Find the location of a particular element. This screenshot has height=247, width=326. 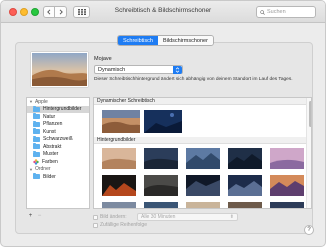

select-arrows-icon is located at coordinates (177, 70).